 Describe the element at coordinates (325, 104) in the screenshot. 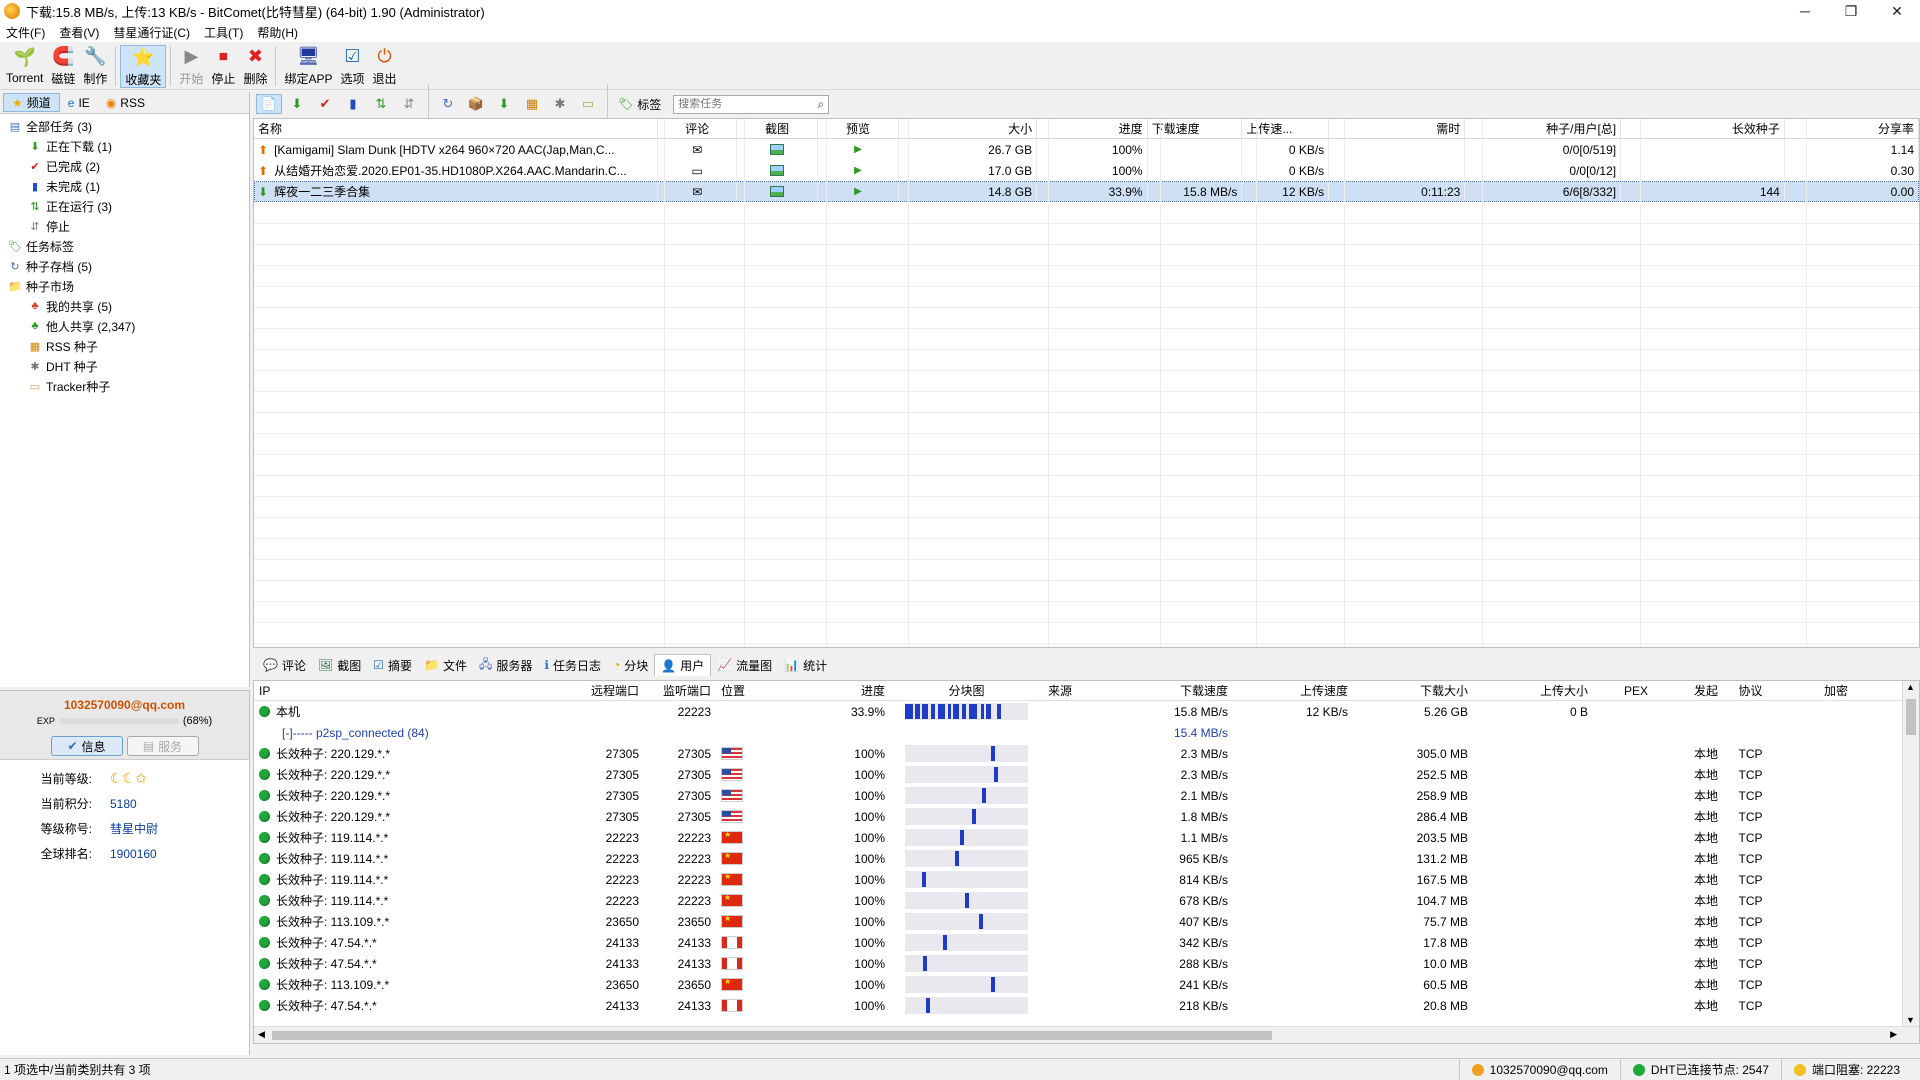

I see `task-filter-icon: ✔` at that location.